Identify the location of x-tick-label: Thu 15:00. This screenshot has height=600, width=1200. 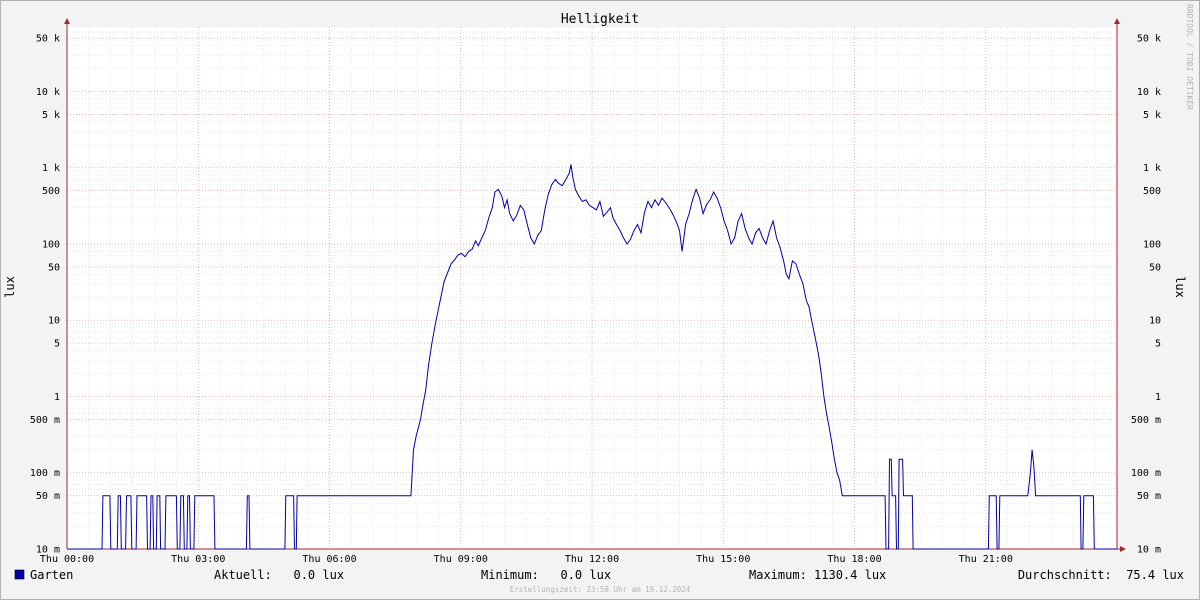
(723, 559).